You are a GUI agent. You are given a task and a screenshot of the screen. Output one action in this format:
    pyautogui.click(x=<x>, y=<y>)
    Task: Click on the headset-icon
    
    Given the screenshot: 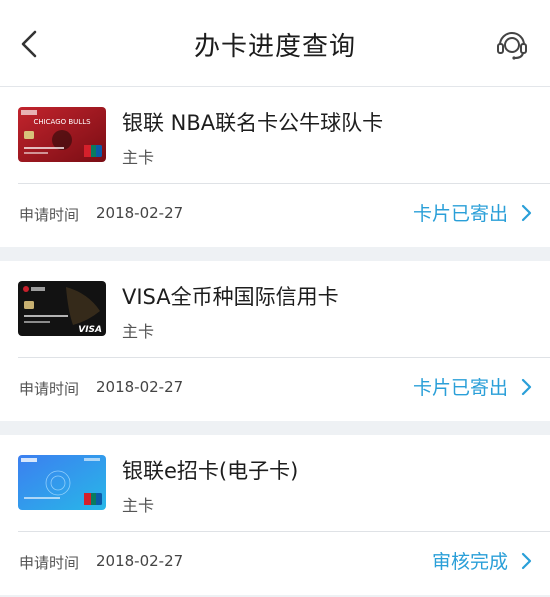 What is the action you would take?
    pyautogui.click(x=512, y=46)
    